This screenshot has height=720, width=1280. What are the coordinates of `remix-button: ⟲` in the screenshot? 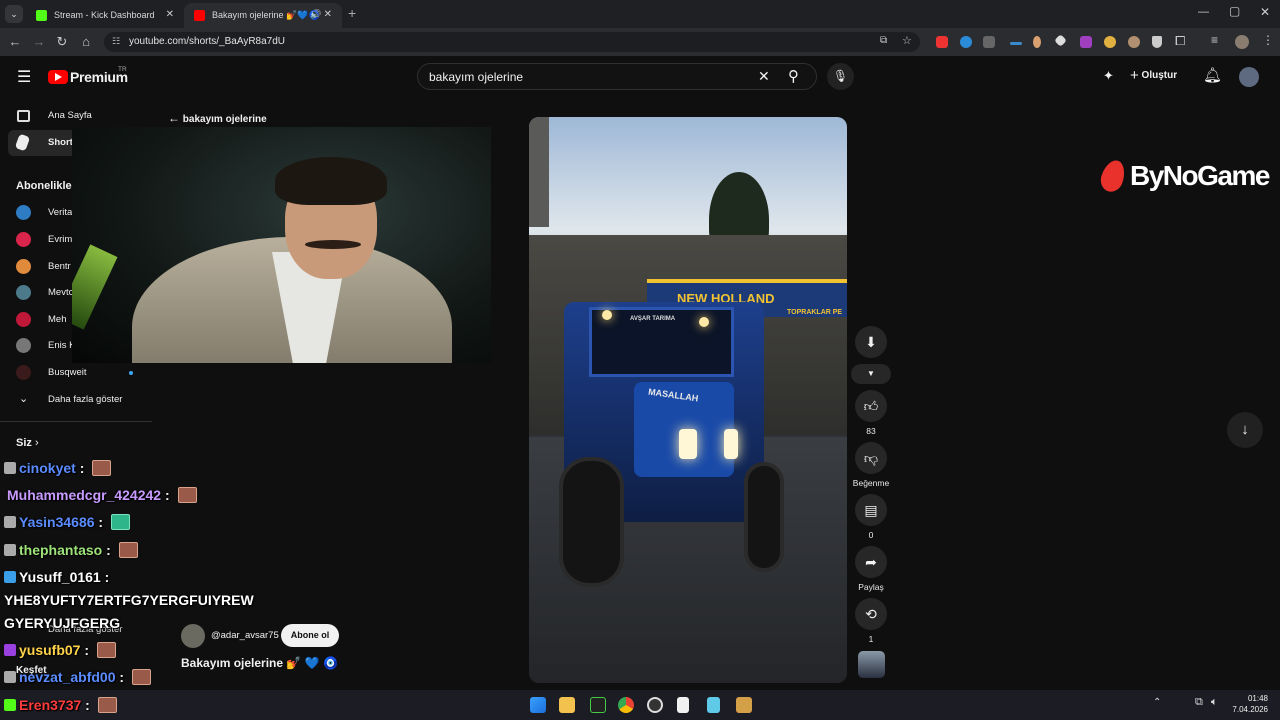 It's located at (871, 614).